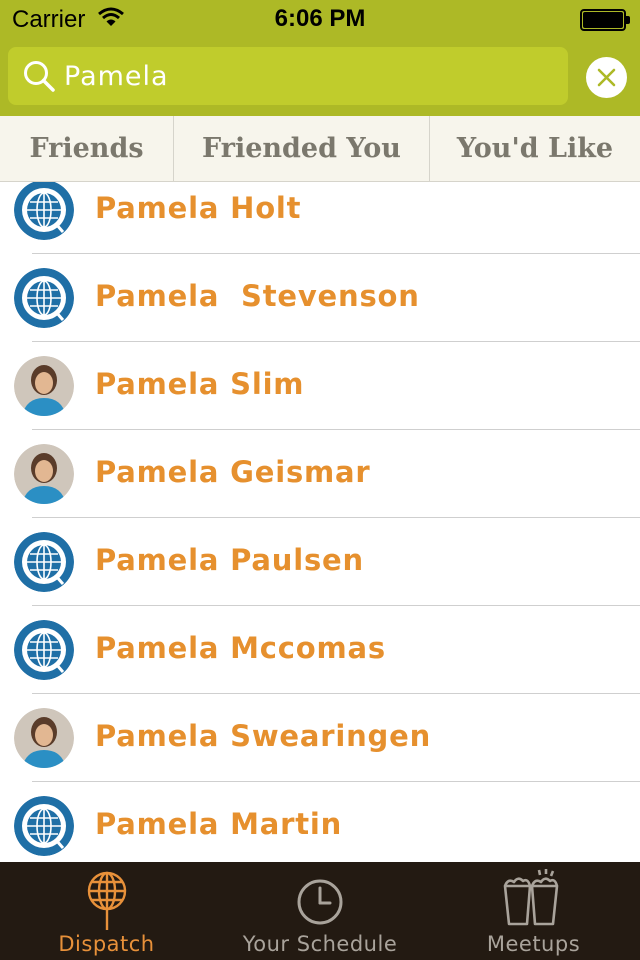  Describe the element at coordinates (233, 472) in the screenshot. I see `person-name: Pamela Geismar` at that location.